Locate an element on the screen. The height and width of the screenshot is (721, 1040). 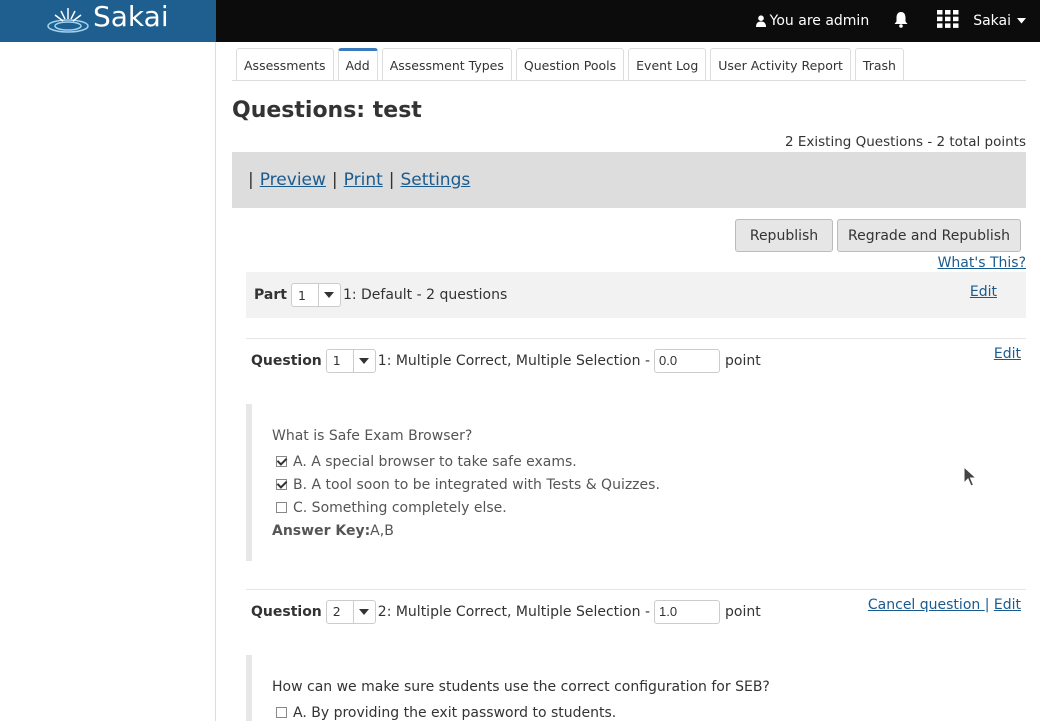
part-label: Part is located at coordinates (270, 295).